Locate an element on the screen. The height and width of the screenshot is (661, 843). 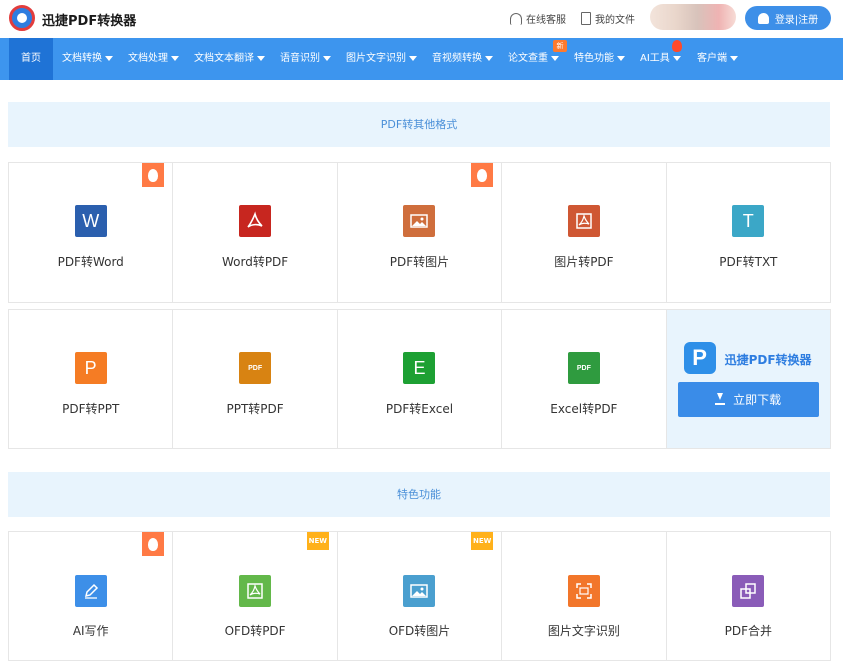
nav-item-translate: 文档文本翻译 is located at coordinates (229, 59).